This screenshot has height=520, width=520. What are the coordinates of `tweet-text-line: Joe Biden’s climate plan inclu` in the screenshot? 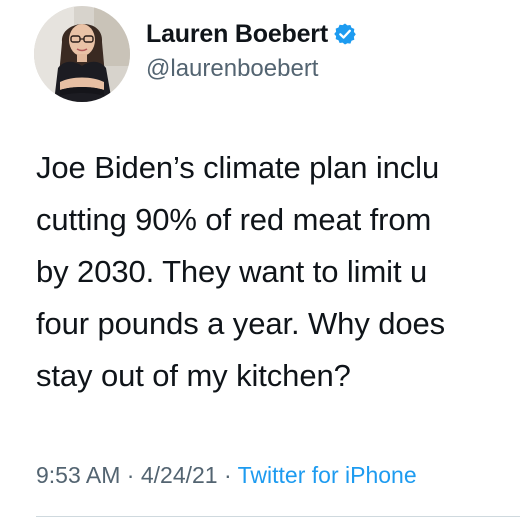 It's located at (238, 167).